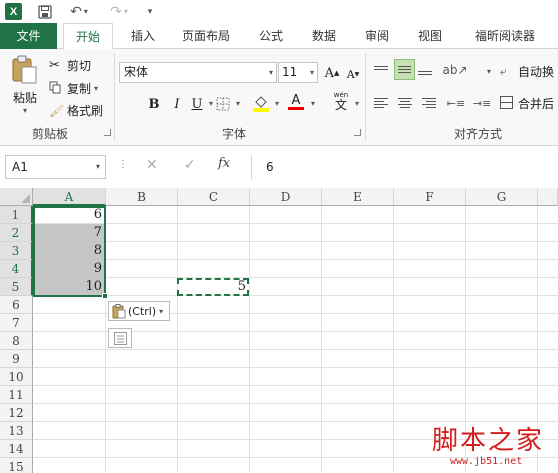 The image size is (558, 473). What do you see at coordinates (223, 104) in the screenshot?
I see `borders-icon` at bounding box center [223, 104].